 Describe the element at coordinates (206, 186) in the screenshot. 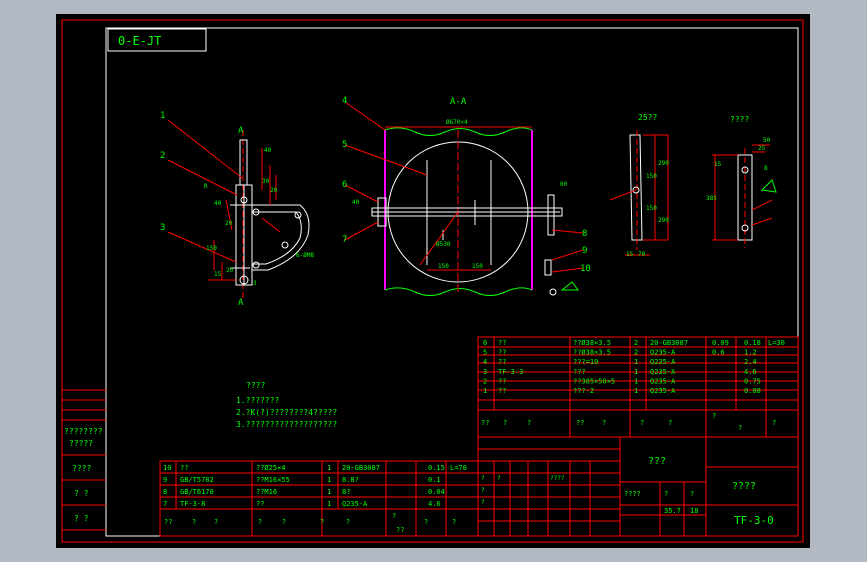

I see `svg-text: R` at that location.